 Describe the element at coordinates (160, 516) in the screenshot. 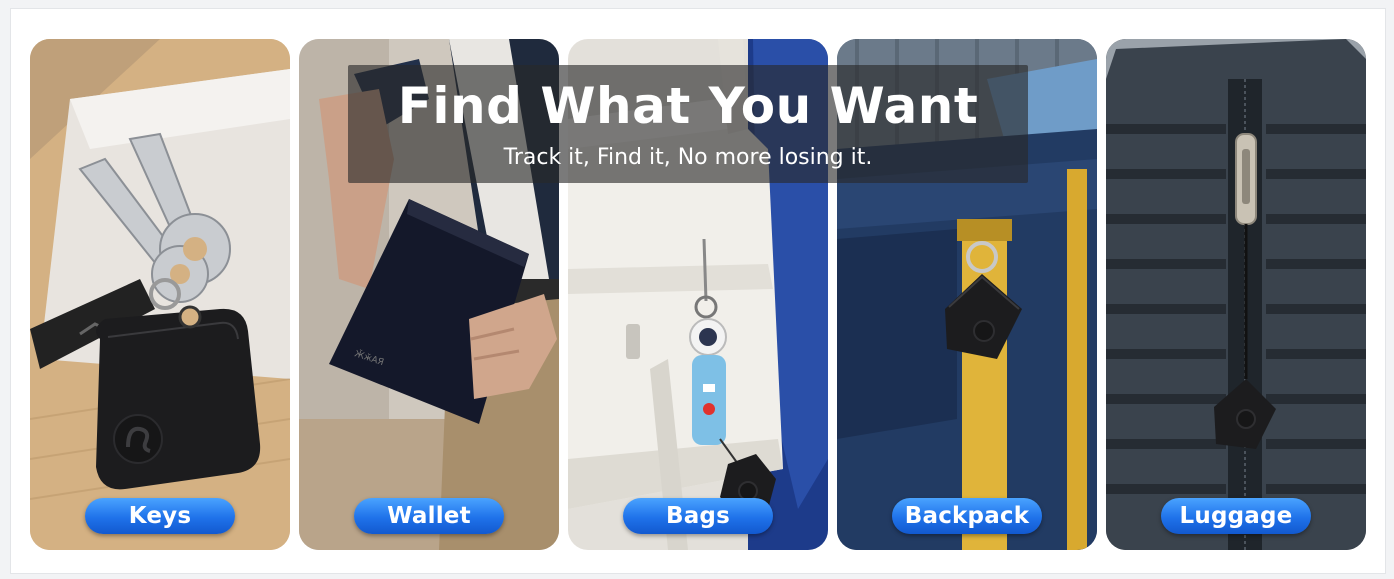

I see `label-keys: Keys` at that location.